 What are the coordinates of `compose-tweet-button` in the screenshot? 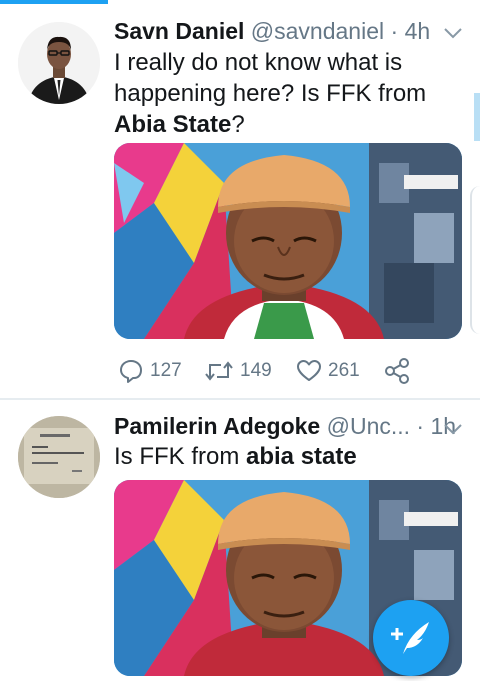 It's located at (411, 638).